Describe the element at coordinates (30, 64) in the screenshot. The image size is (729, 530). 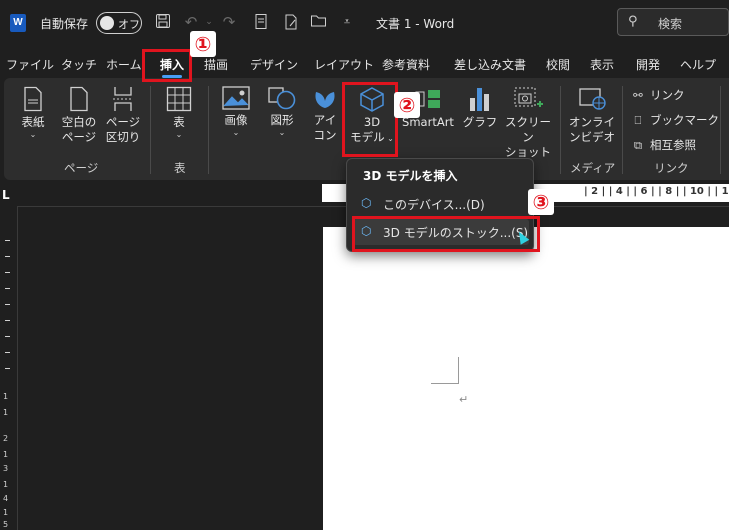
I see `tab-file: ファイル` at that location.